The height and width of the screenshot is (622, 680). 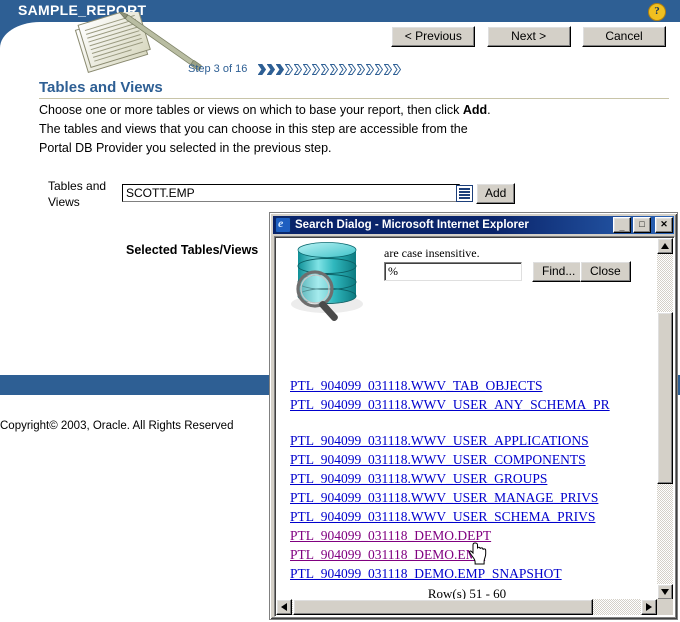 What do you see at coordinates (473, 573) in the screenshot?
I see `search-result-link: PTL_904099_031118_DEMO.EMP_SNAPSHOT` at bounding box center [473, 573].